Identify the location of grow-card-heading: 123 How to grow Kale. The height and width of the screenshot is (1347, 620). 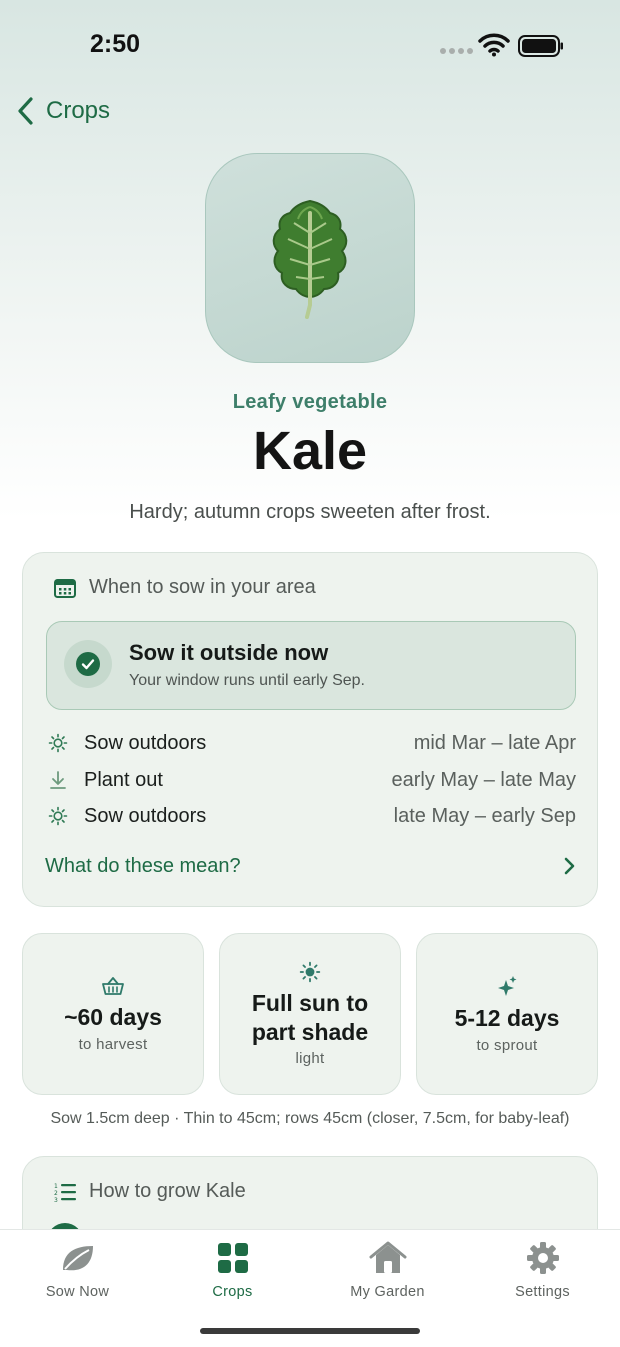
(149, 1191).